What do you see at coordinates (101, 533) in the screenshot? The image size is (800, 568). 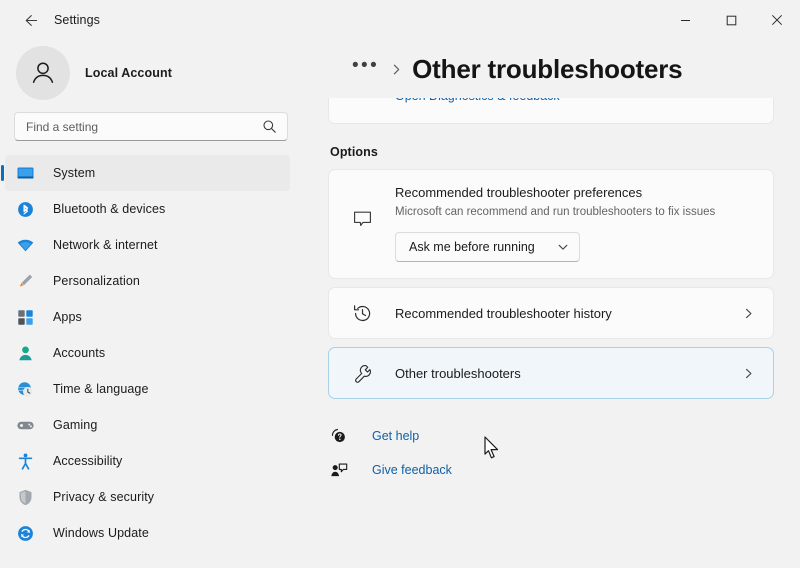 I see `sidebar-item-label: Windows Update` at bounding box center [101, 533].